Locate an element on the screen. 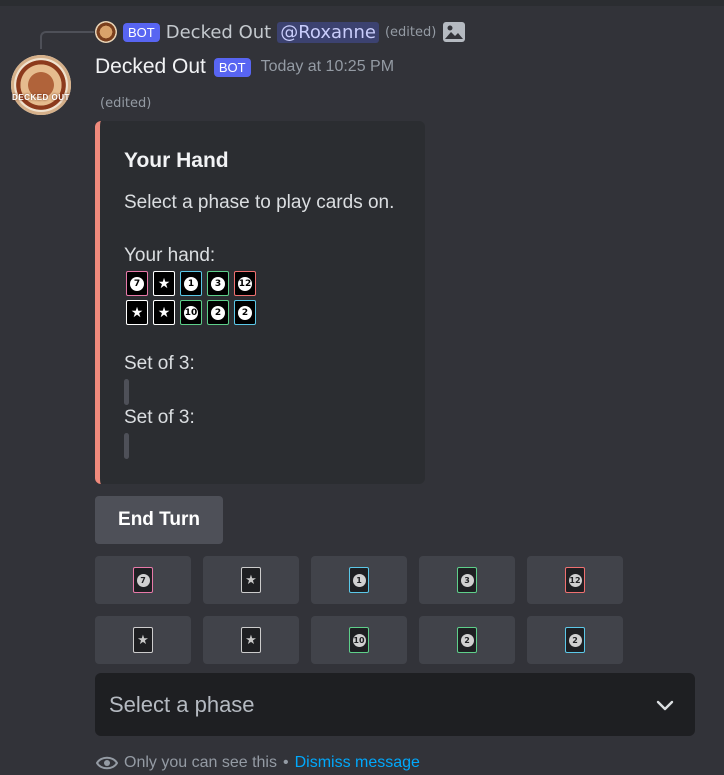 The width and height of the screenshot is (724, 775). chevron-down-icon is located at coordinates (665, 705).